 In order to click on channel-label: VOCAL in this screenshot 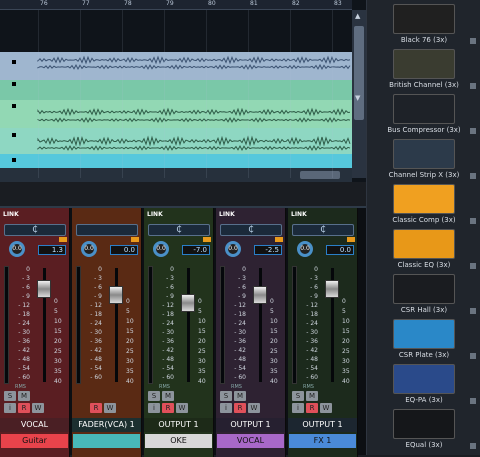, I will do `click(250, 441)`.